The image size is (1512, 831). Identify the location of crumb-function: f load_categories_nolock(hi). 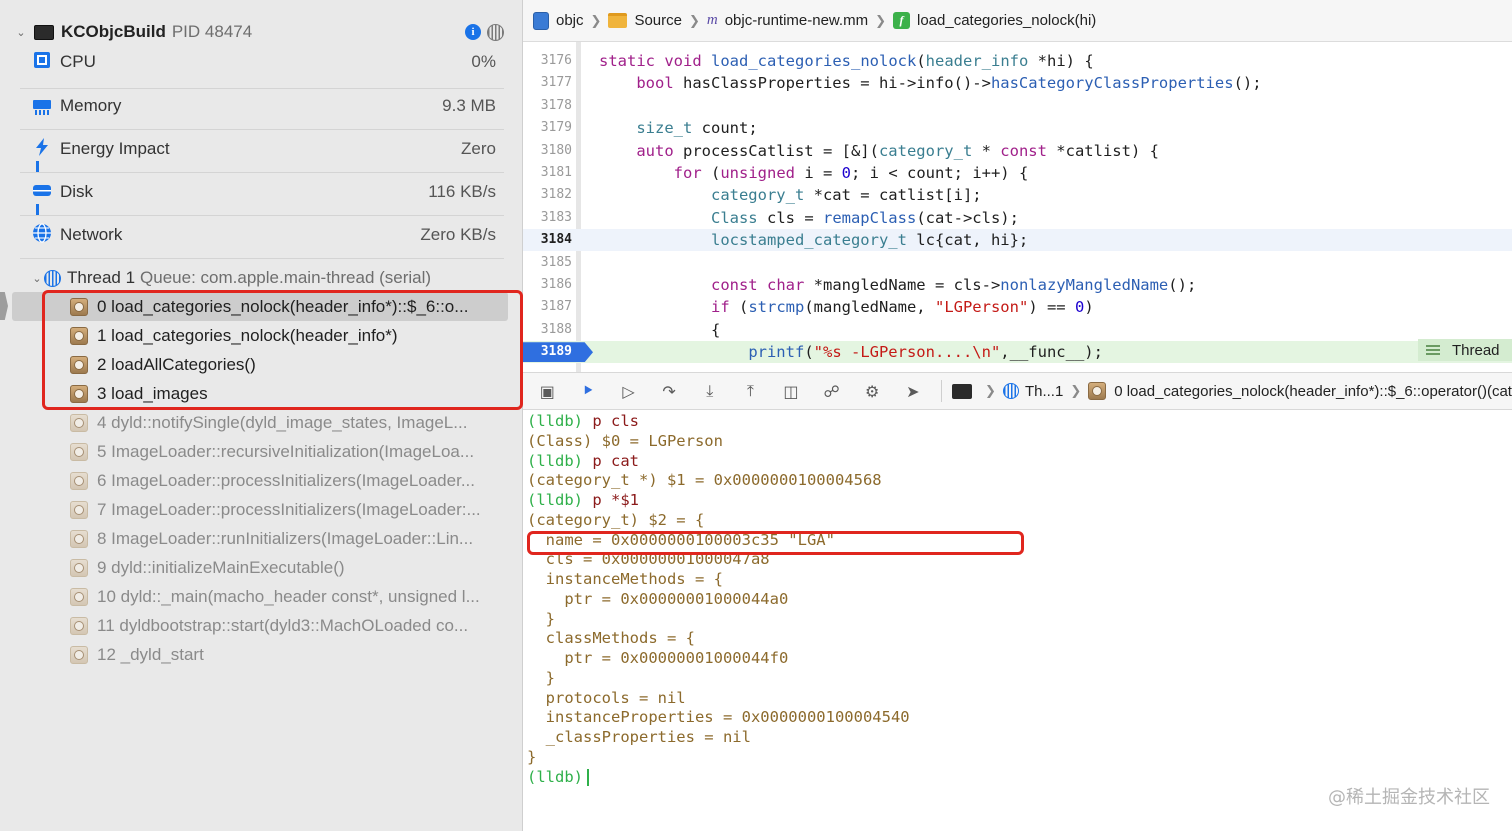
(994, 20).